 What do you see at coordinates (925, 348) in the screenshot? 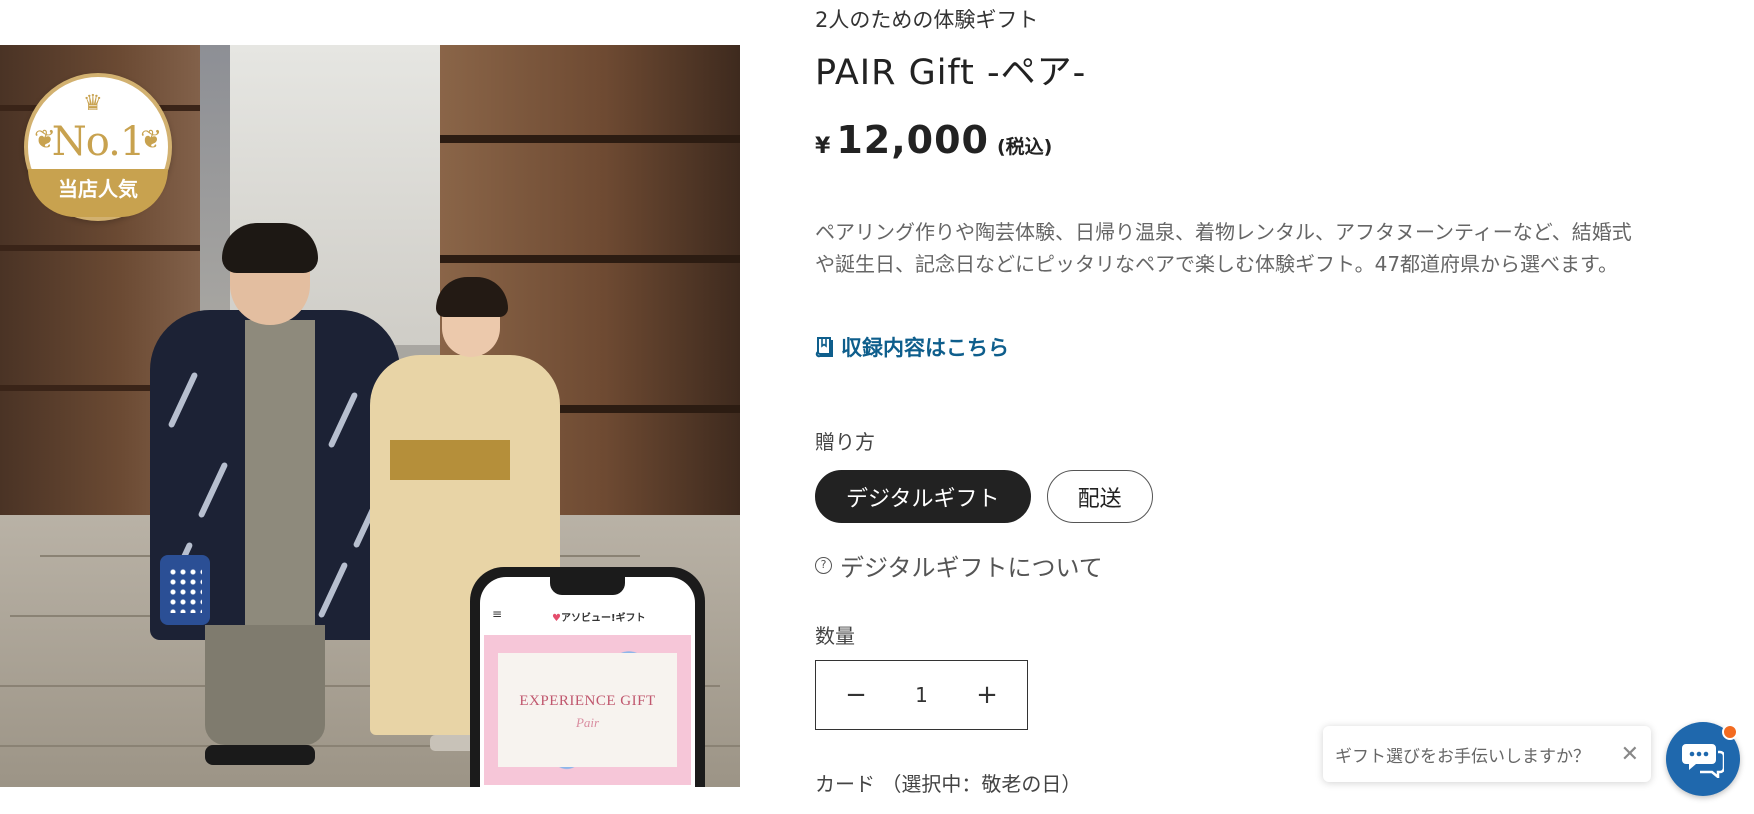
I see `contents-link-label: 収録内容はこちら` at bounding box center [925, 348].